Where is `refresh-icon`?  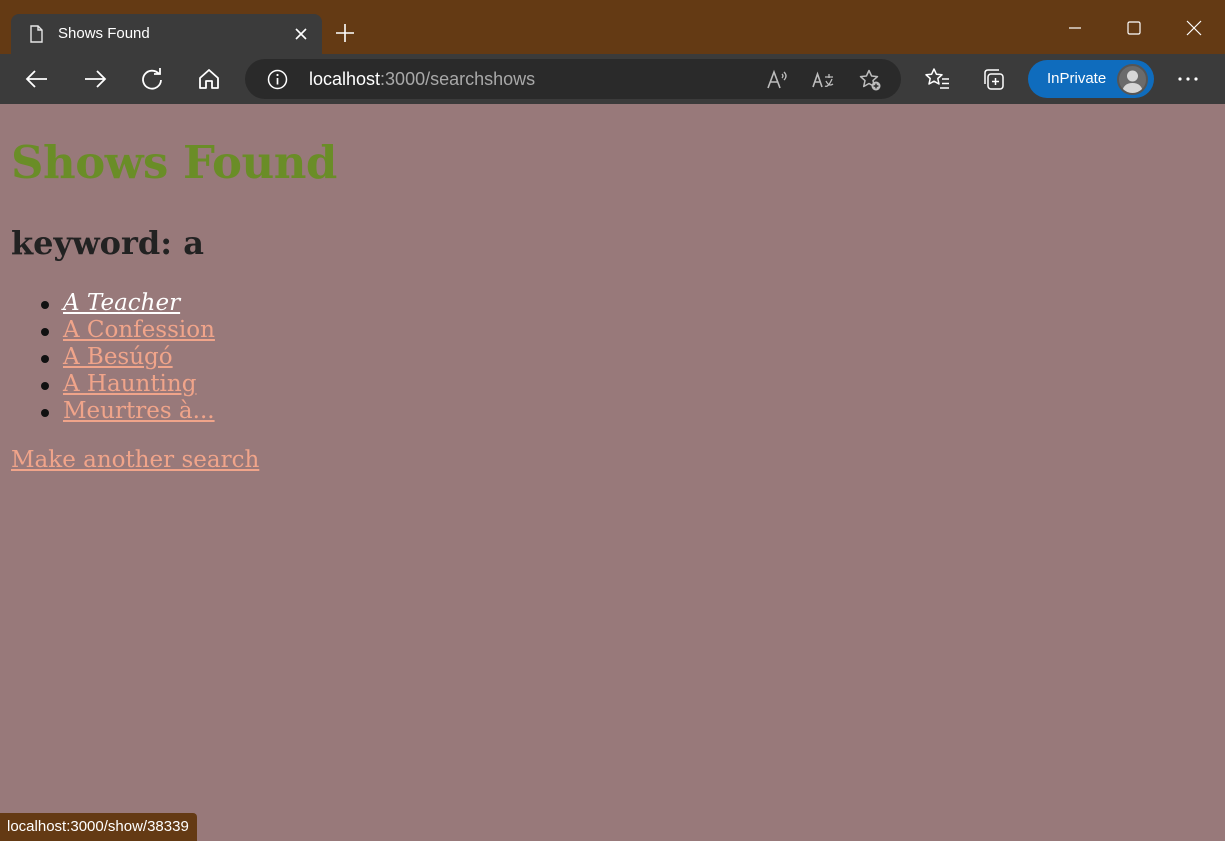
refresh-icon is located at coordinates (152, 79).